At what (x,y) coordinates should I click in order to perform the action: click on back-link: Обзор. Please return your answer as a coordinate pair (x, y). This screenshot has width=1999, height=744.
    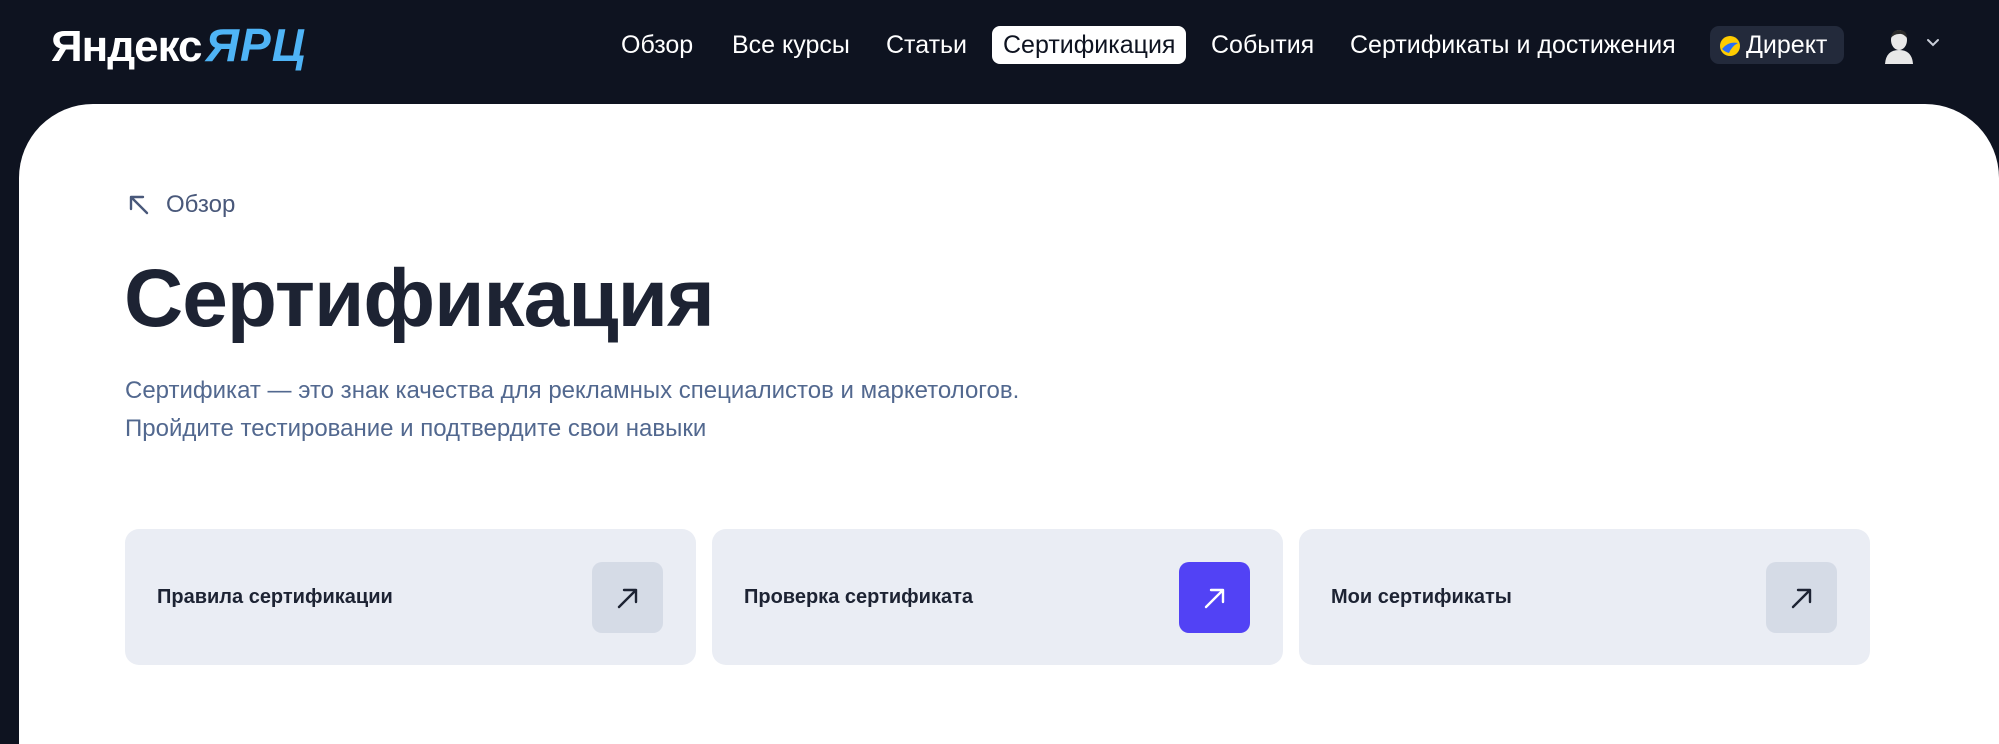
    Looking at the image, I should click on (180, 205).